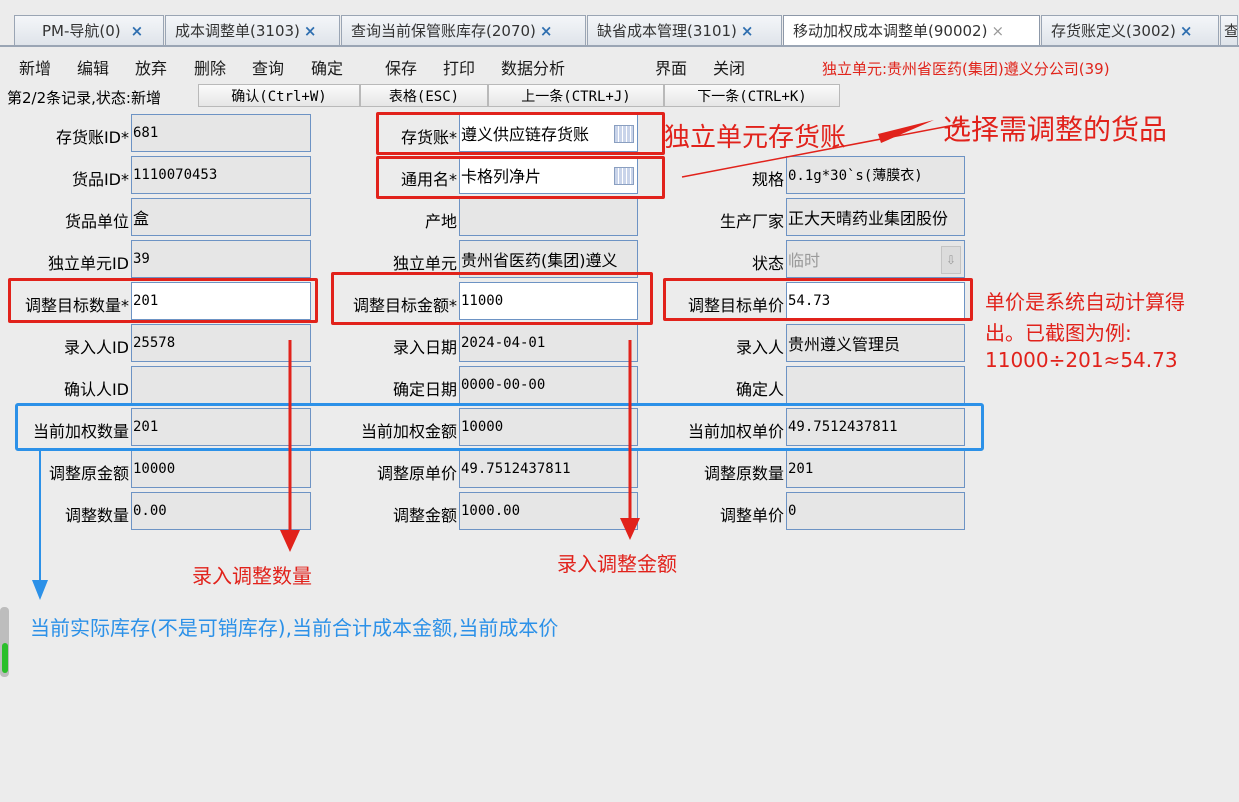 The height and width of the screenshot is (802, 1239). I want to click on annotation-account-note: 独立单元存货账, so click(755, 138).